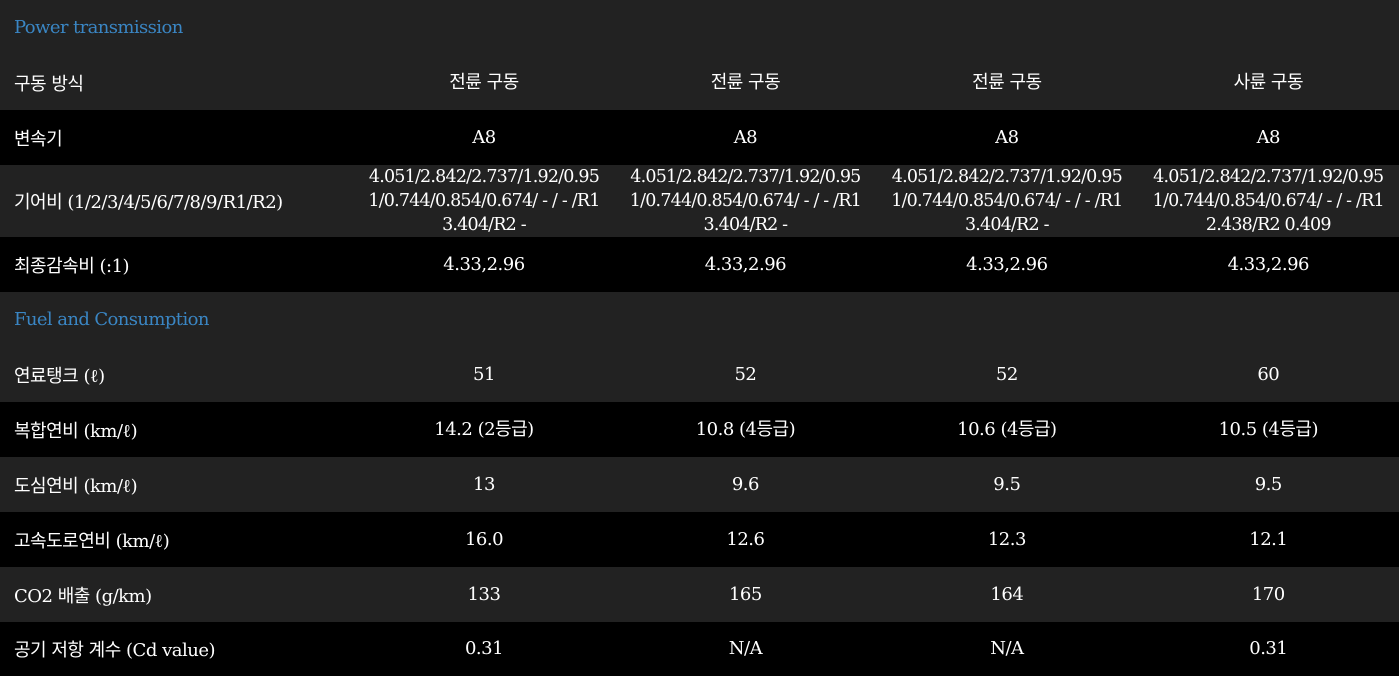 Image resolution: width=1399 pixels, height=676 pixels. What do you see at coordinates (1007, 594) in the screenshot?
I see `row-value: 164` at bounding box center [1007, 594].